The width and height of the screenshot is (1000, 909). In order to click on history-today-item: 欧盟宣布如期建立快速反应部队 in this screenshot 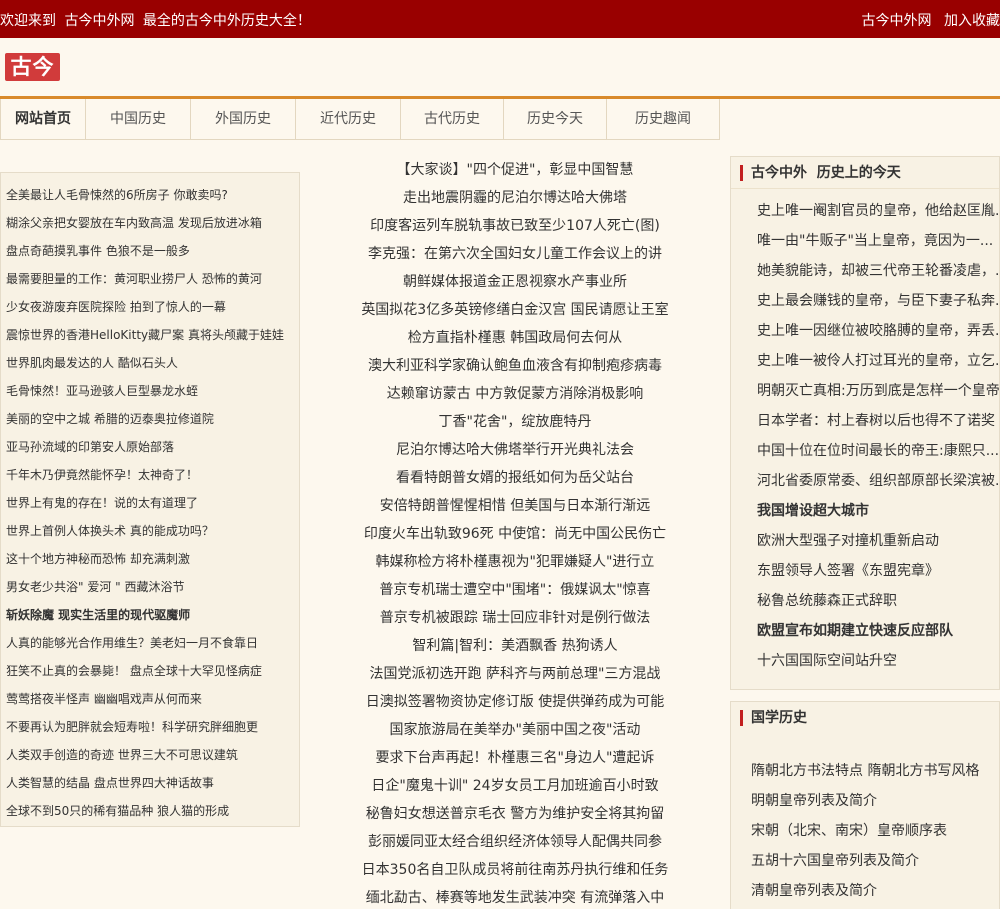, I will do `click(865, 631)`.